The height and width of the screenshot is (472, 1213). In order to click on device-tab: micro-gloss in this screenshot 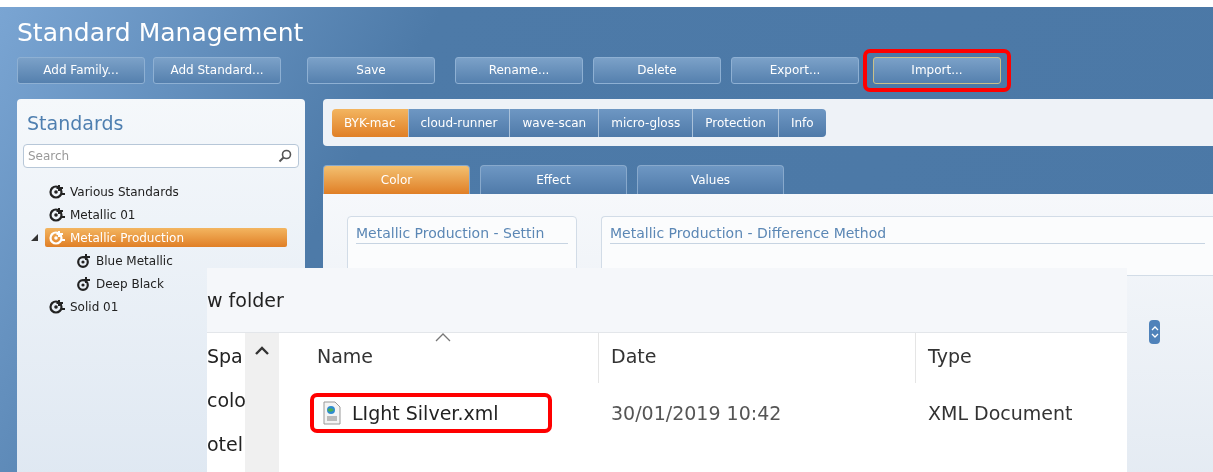, I will do `click(646, 122)`.